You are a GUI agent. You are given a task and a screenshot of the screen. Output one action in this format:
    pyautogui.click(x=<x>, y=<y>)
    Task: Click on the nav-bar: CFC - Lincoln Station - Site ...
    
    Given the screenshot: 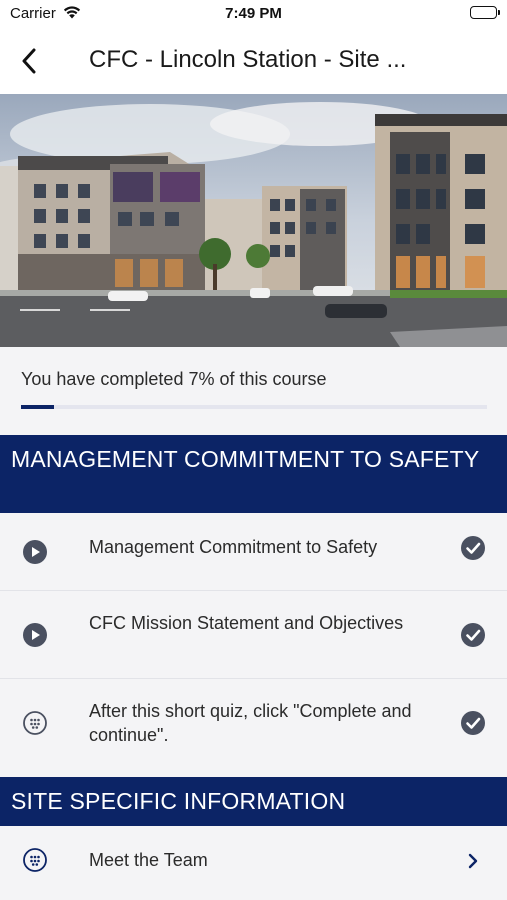 What is the action you would take?
    pyautogui.click(x=253, y=61)
    